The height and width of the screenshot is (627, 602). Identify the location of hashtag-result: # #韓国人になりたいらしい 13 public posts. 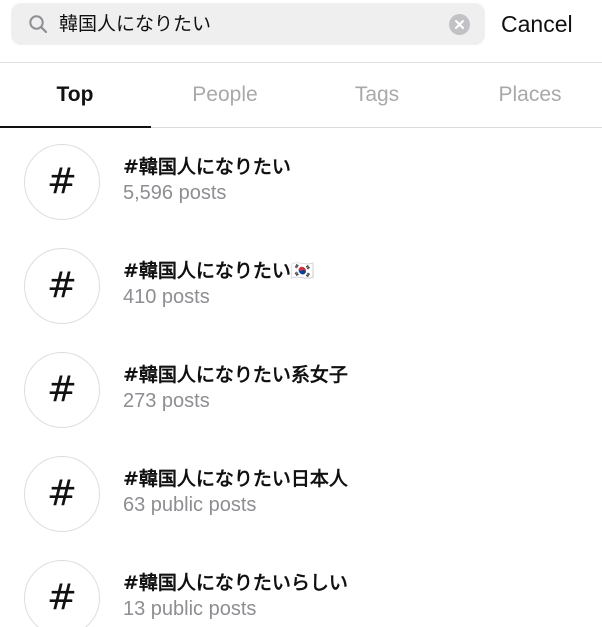
(301, 585).